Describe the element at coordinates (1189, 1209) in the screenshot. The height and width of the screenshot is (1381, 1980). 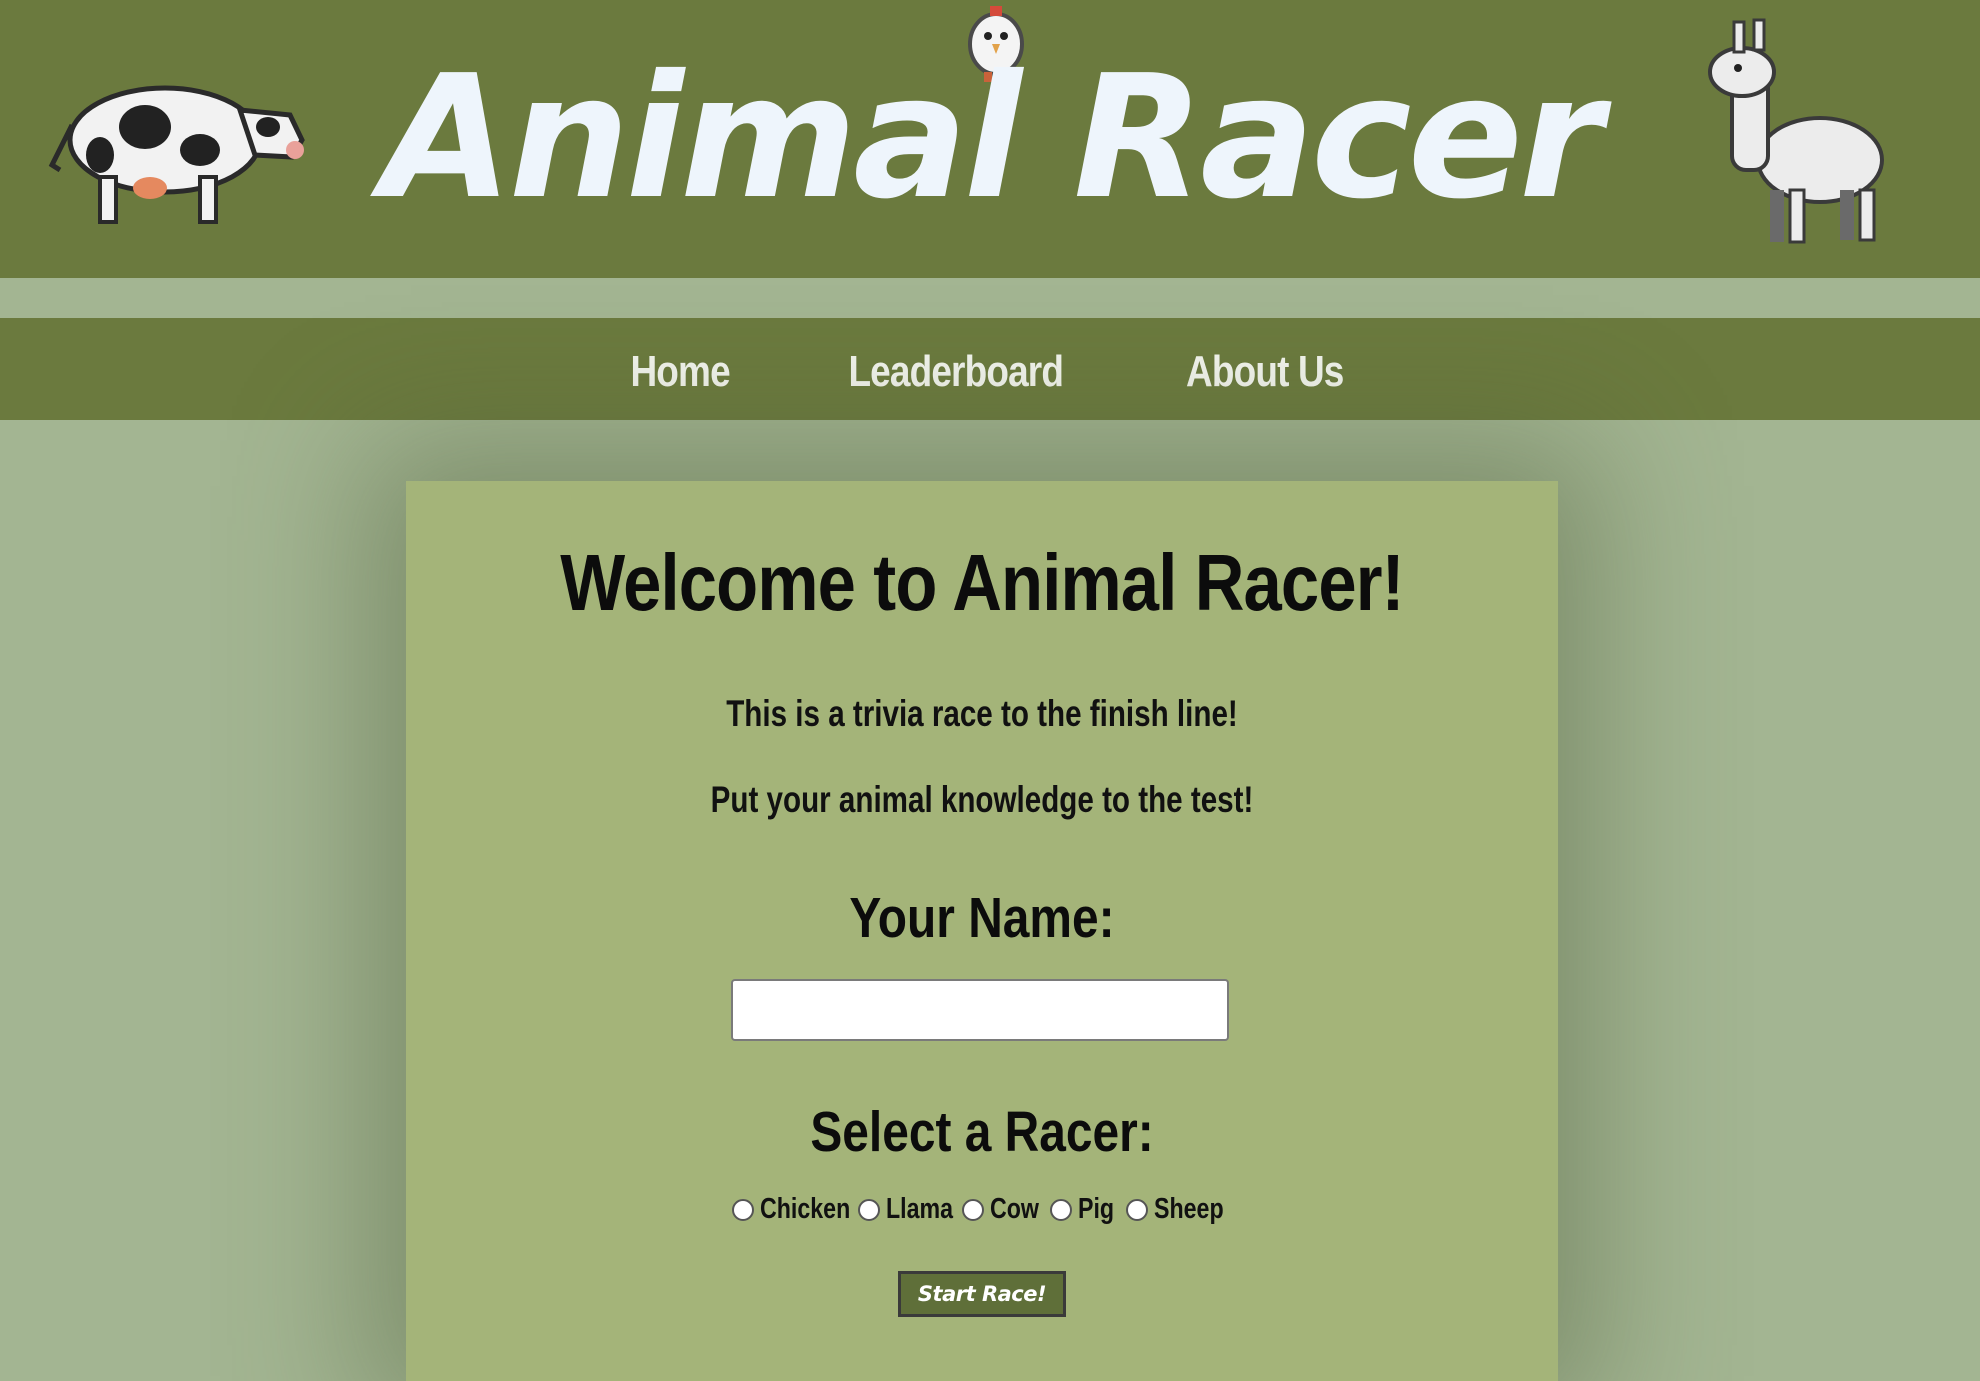
I see `racer-sheep-label: Sheep` at that location.